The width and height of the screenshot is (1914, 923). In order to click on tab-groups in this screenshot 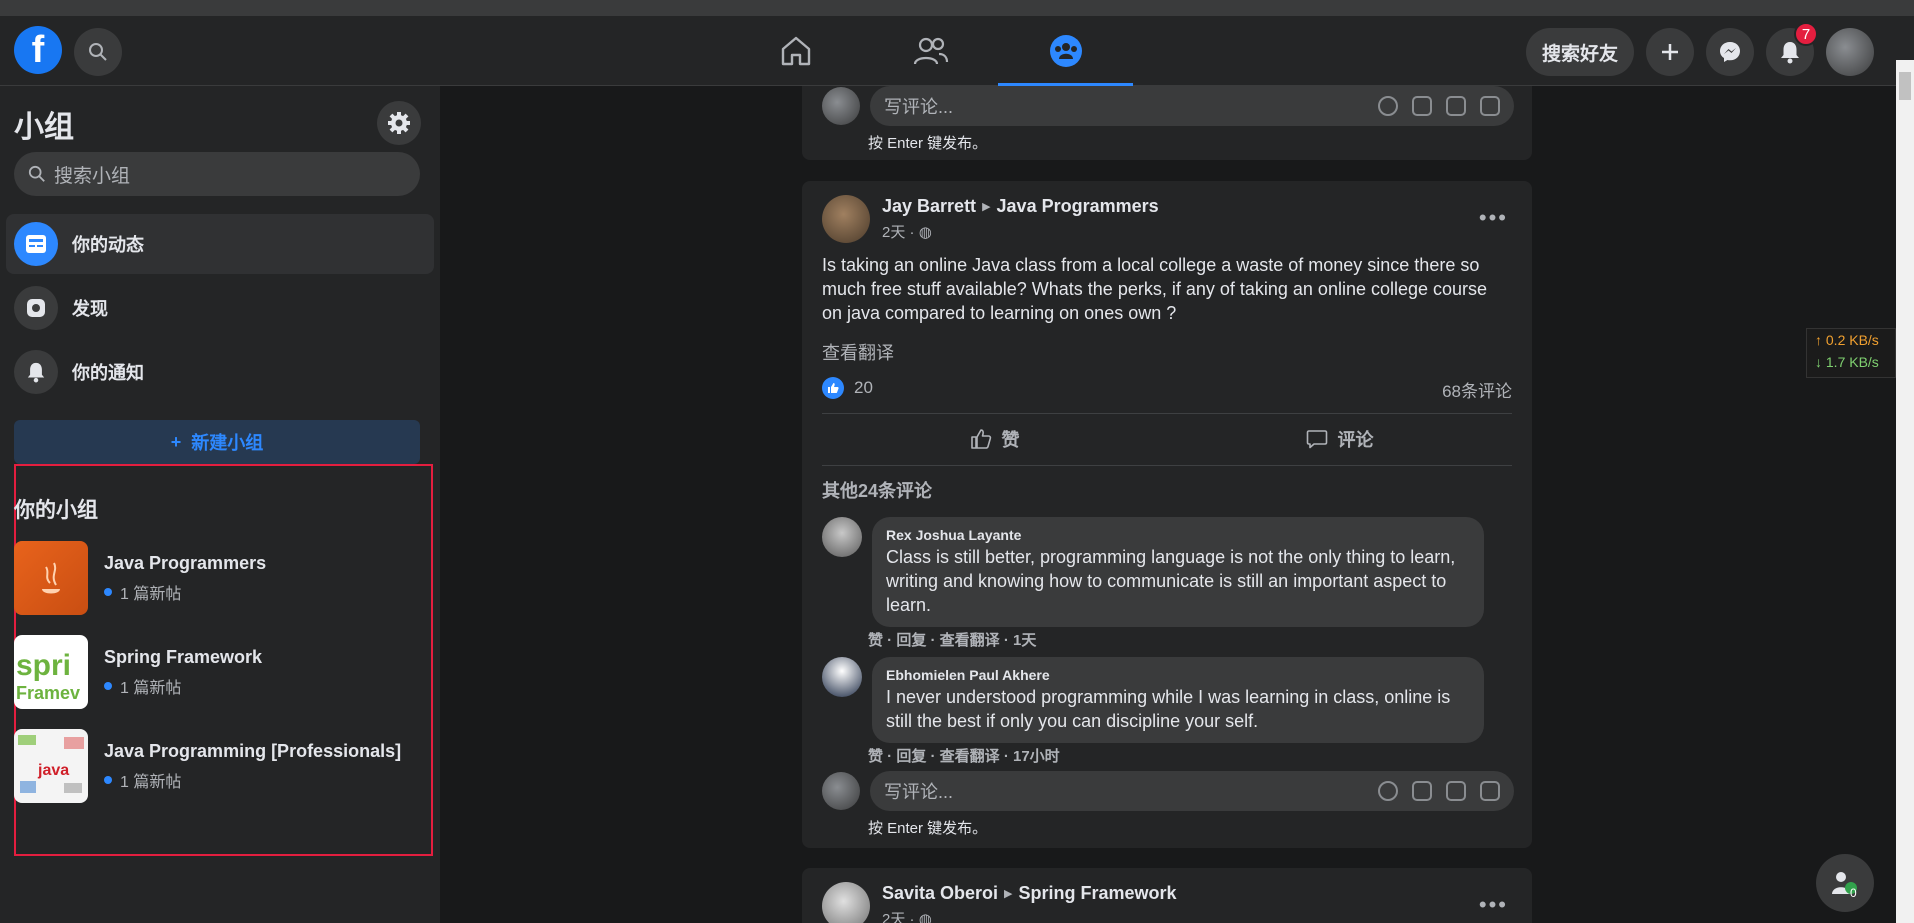, I will do `click(1065, 51)`.